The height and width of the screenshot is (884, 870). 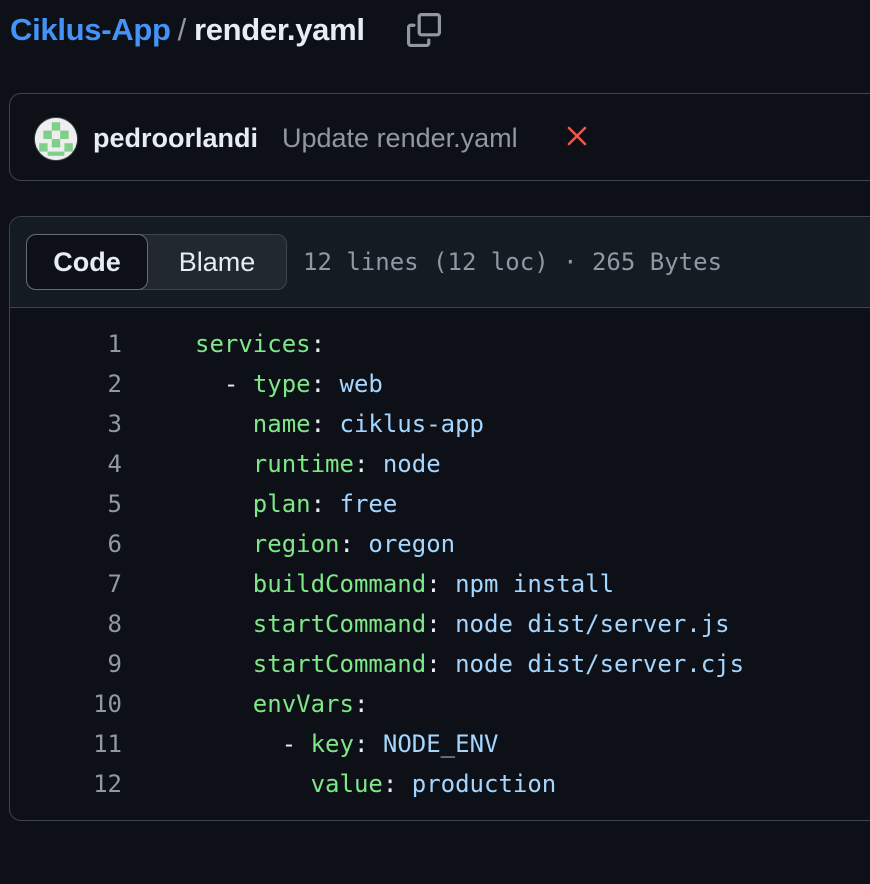 I want to click on line-number: 8, so click(x=66, y=624).